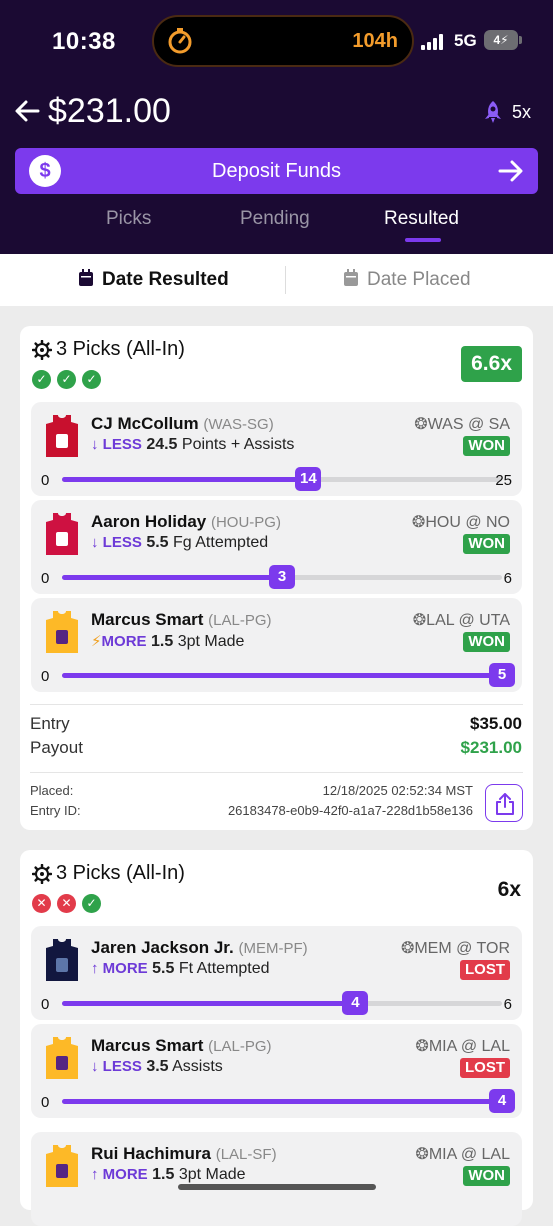 The image size is (553, 1226). What do you see at coordinates (128, 219) in the screenshot?
I see `tab-picks: Picks` at bounding box center [128, 219].